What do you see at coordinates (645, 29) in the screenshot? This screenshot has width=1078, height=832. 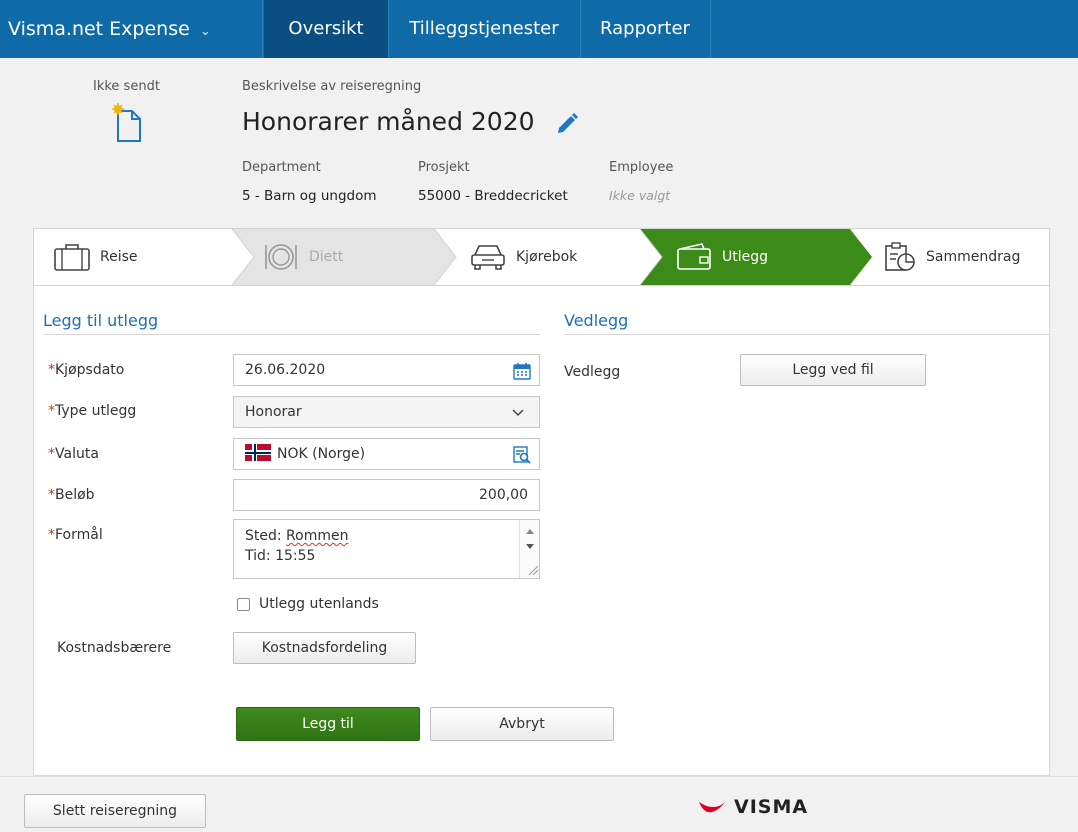 I see `nav-tab-rapporter: Rapporter` at bounding box center [645, 29].